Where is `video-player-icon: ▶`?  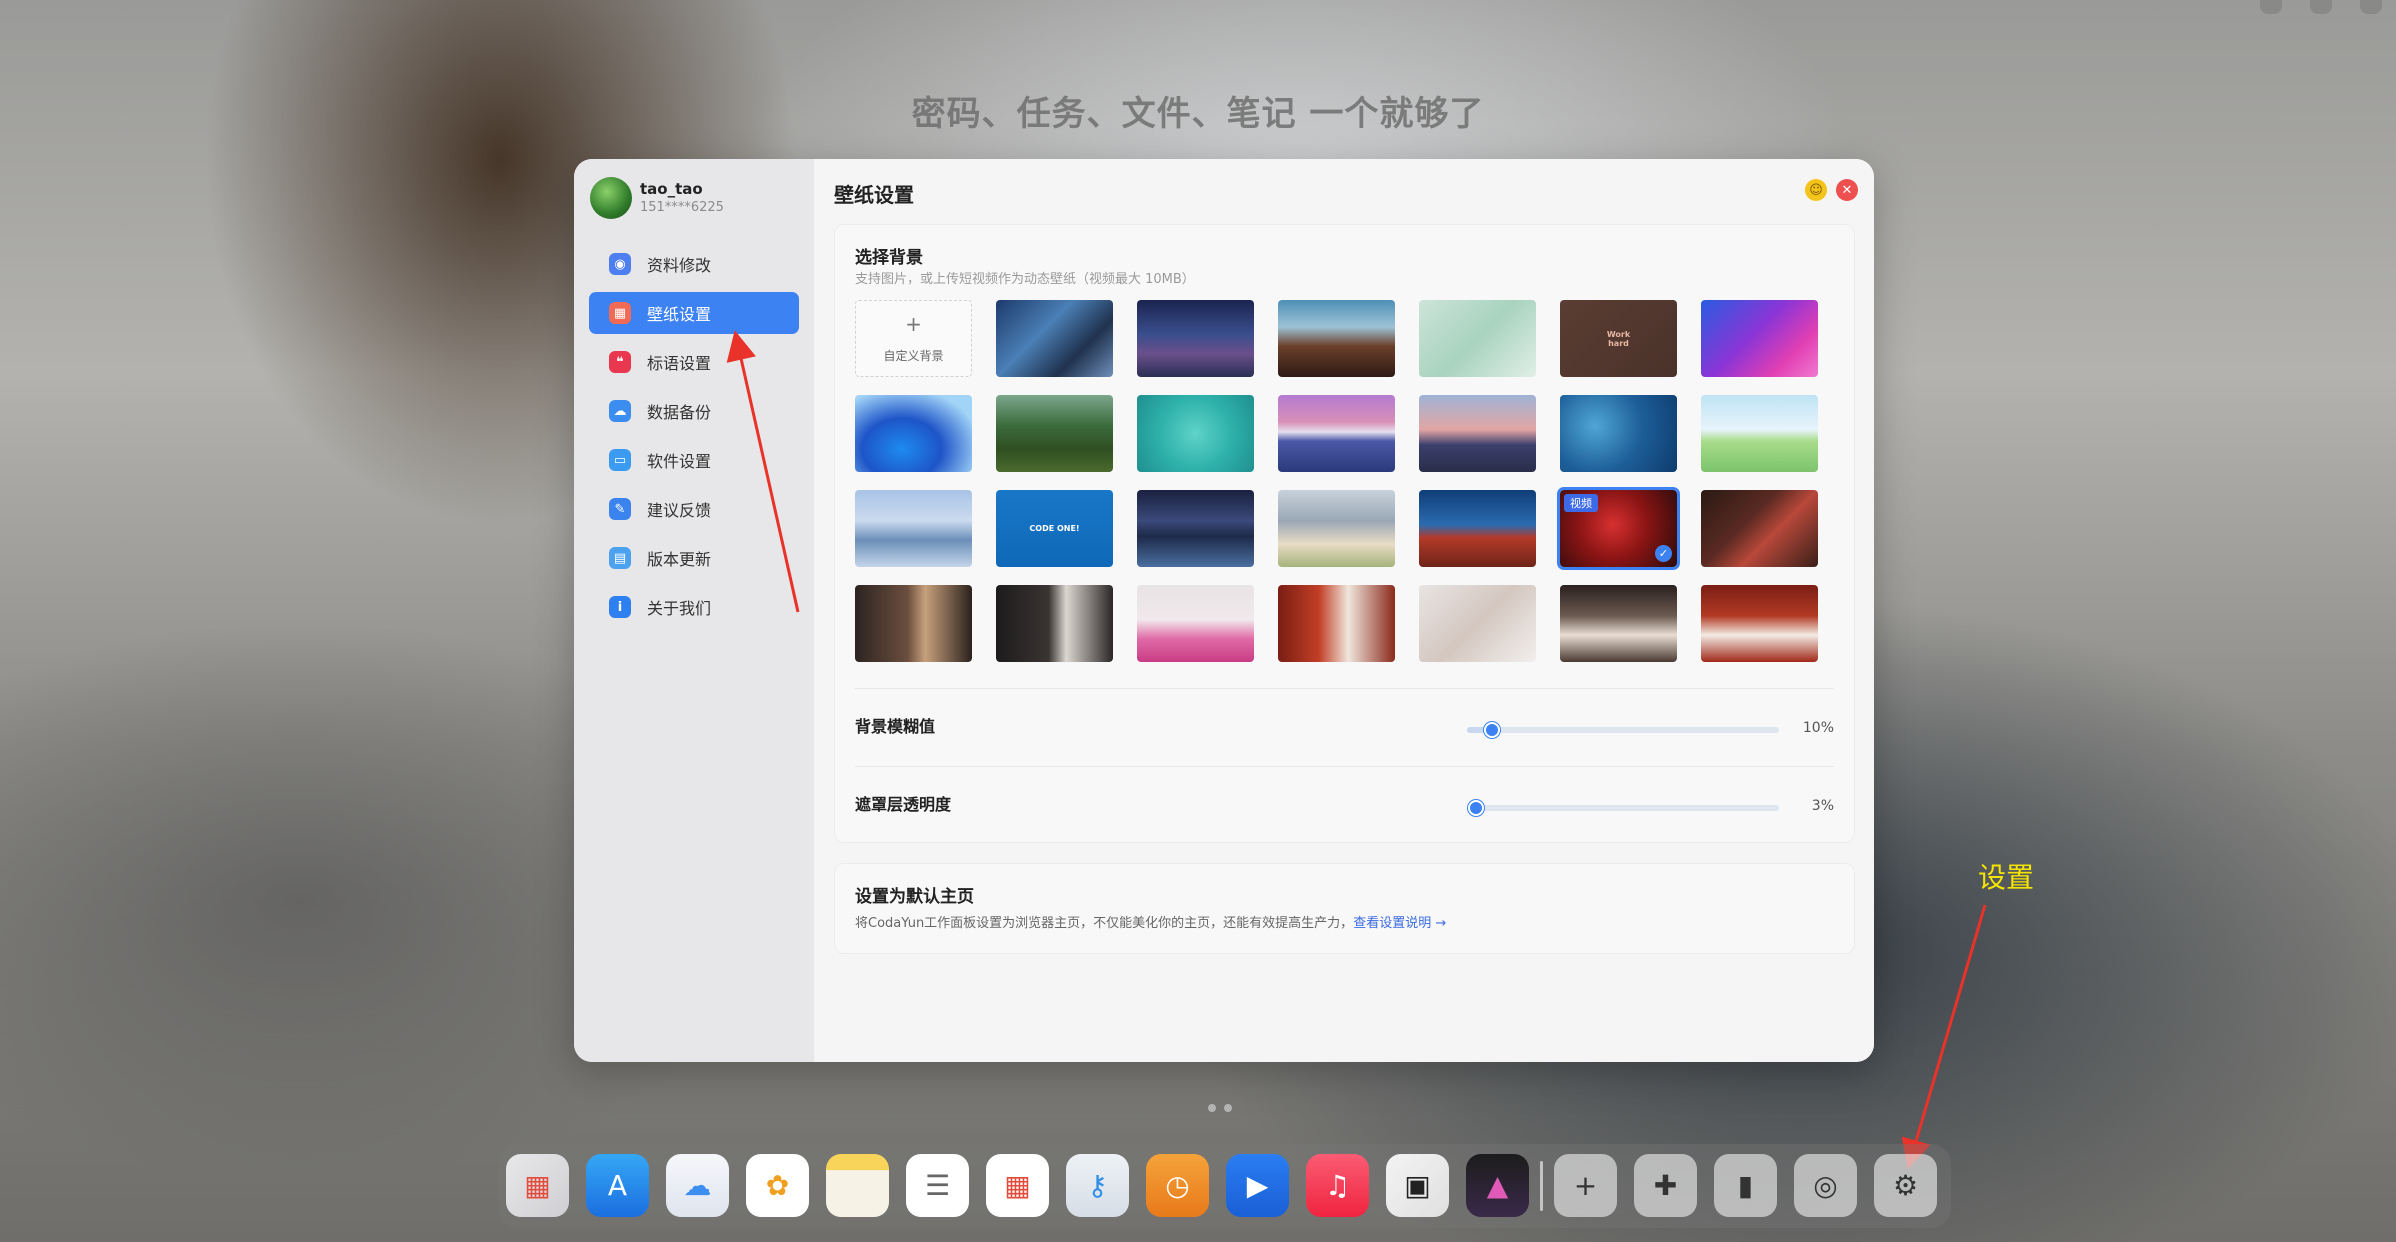
video-player-icon: ▶ is located at coordinates (1257, 1185).